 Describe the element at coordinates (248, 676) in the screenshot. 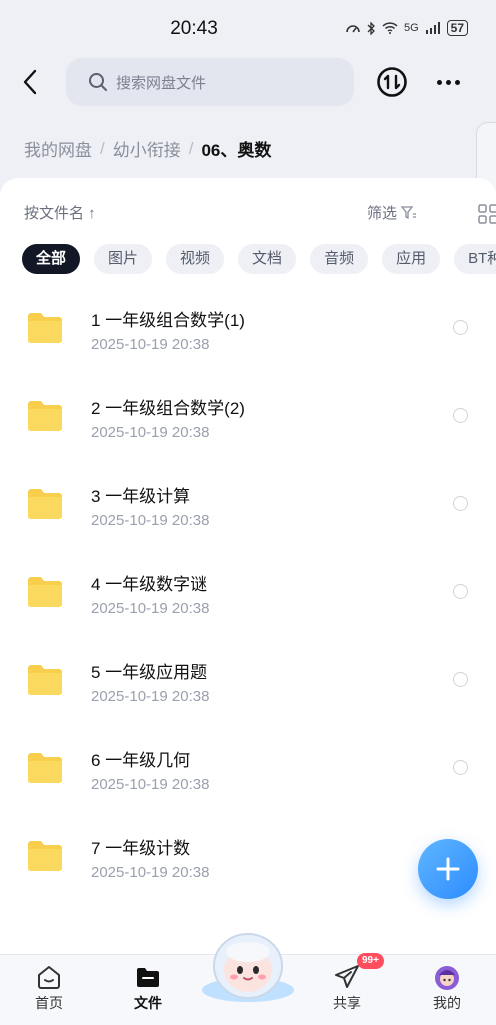

I see `file-row: 5 一年级应用题 2025-10-19 20:38` at that location.